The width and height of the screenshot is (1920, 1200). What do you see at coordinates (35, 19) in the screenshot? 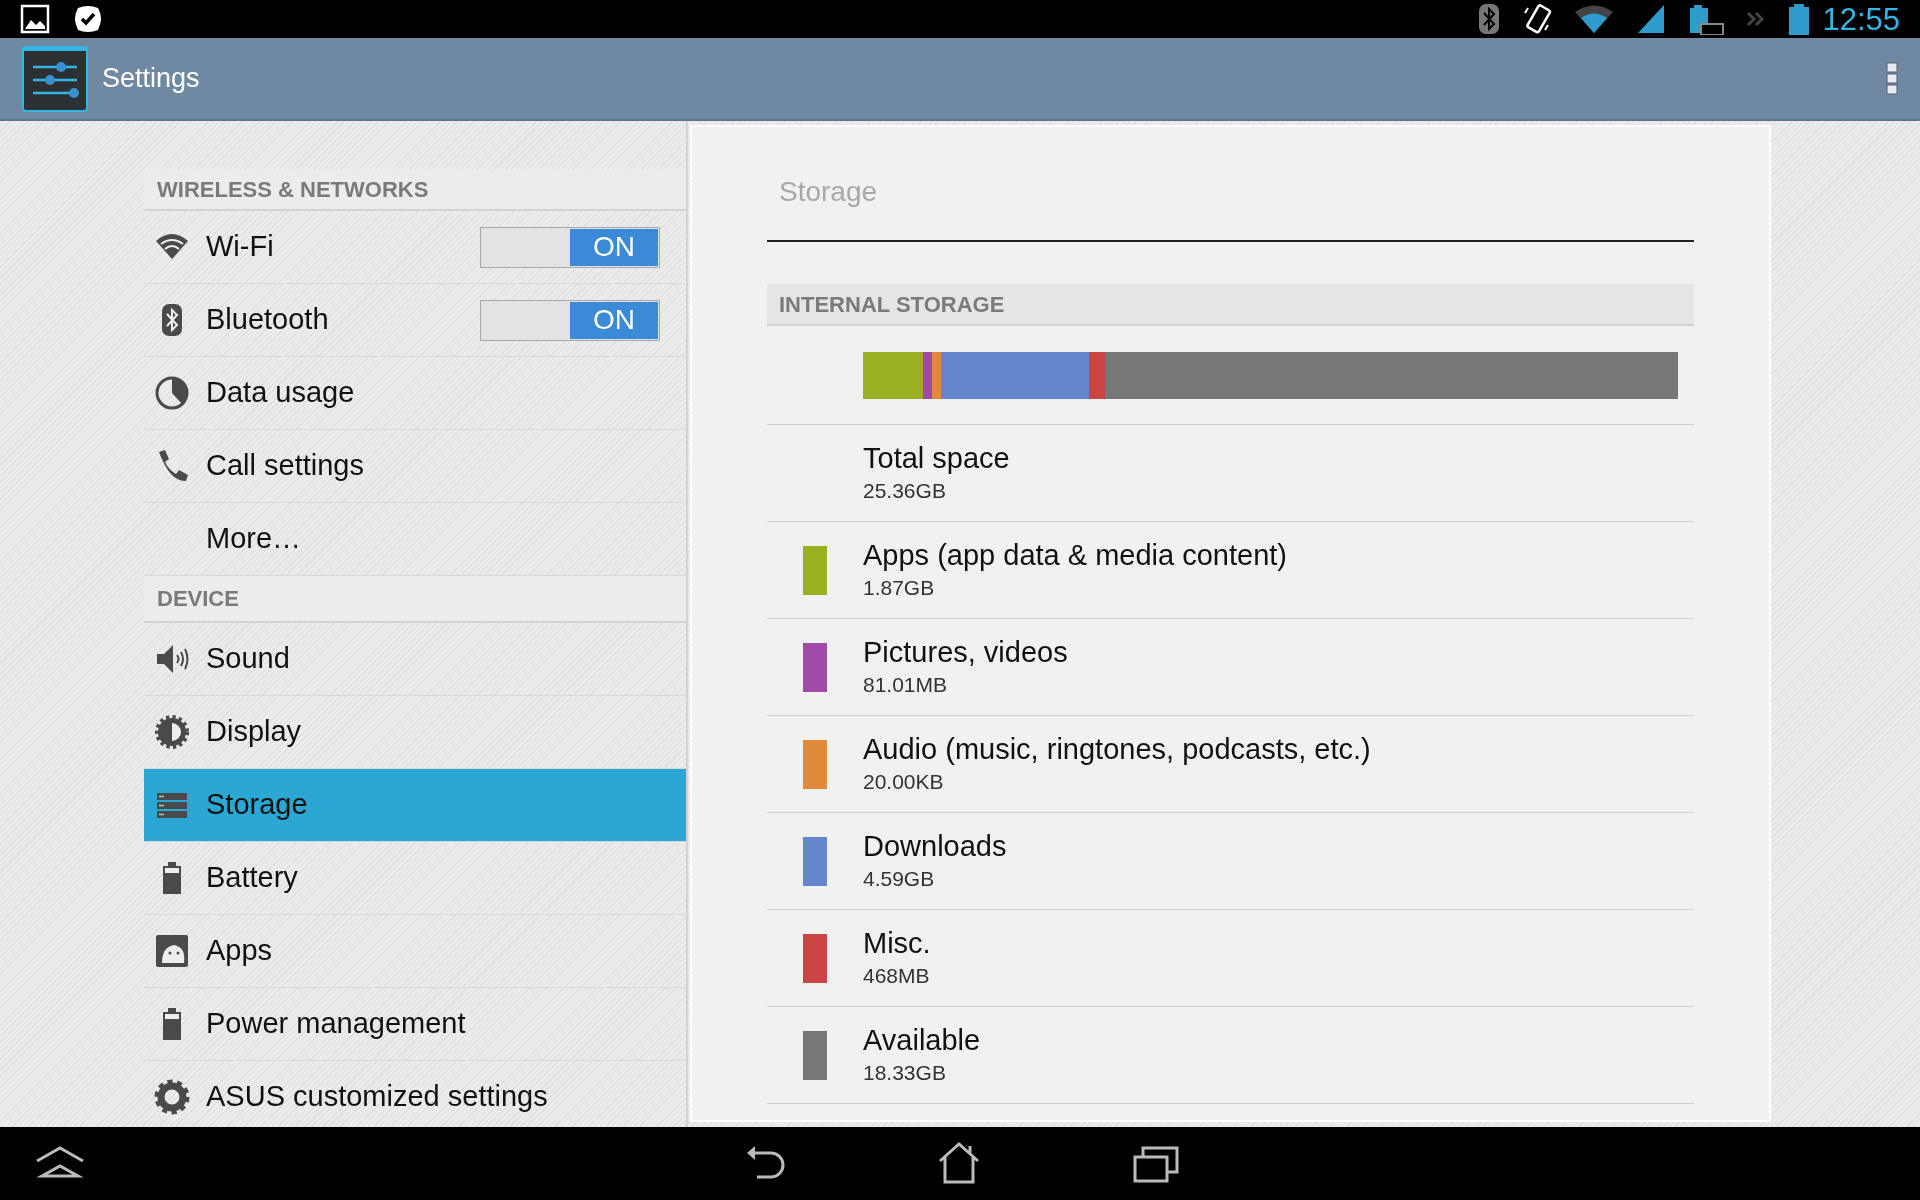
I see `picture-notification-icon` at bounding box center [35, 19].